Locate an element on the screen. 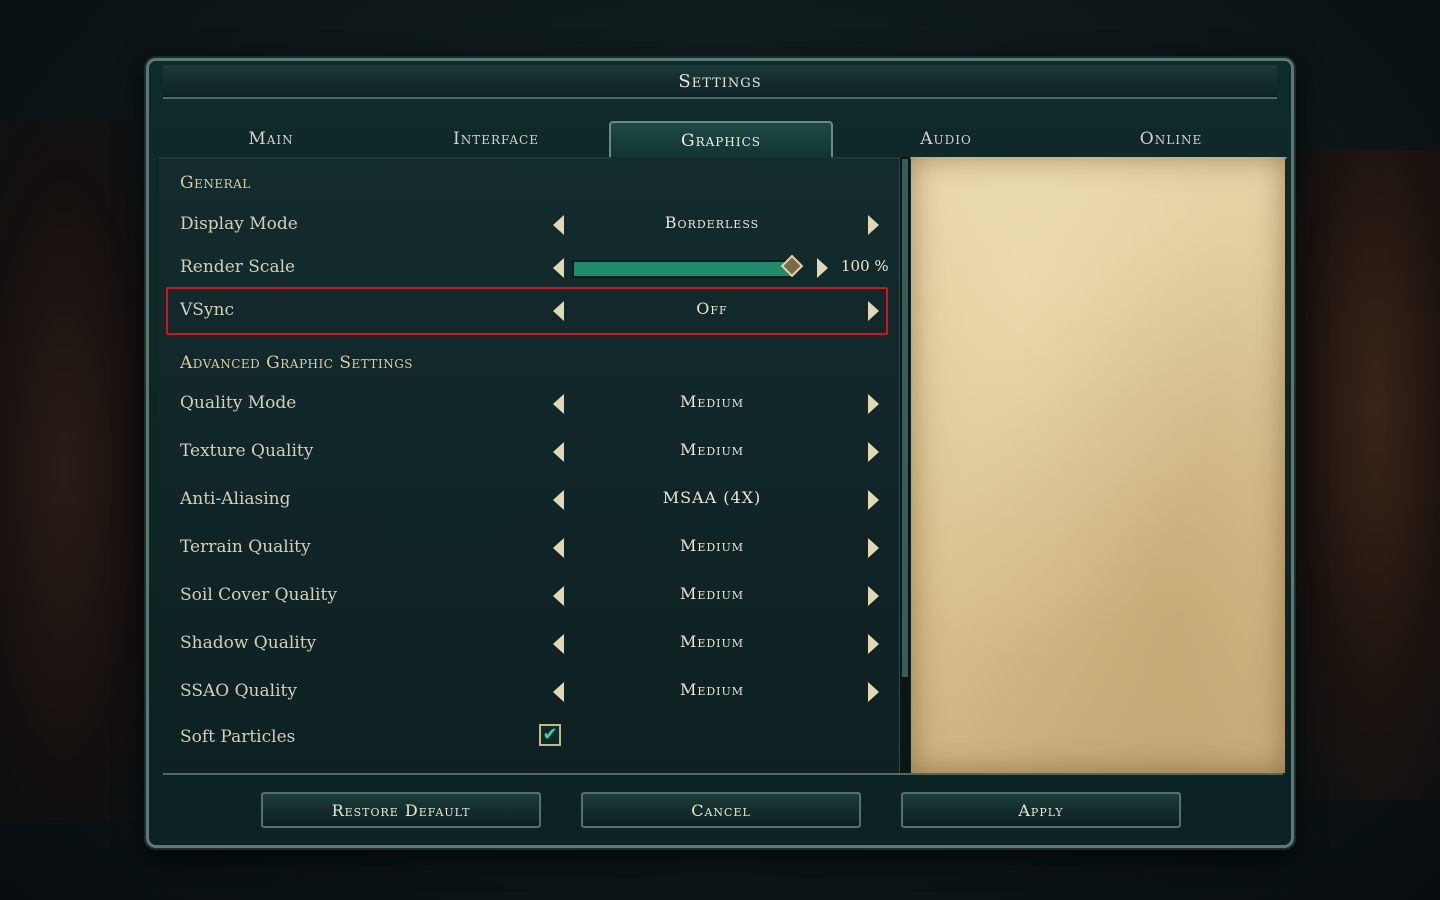  setting-label: Display Mode is located at coordinates (239, 224).